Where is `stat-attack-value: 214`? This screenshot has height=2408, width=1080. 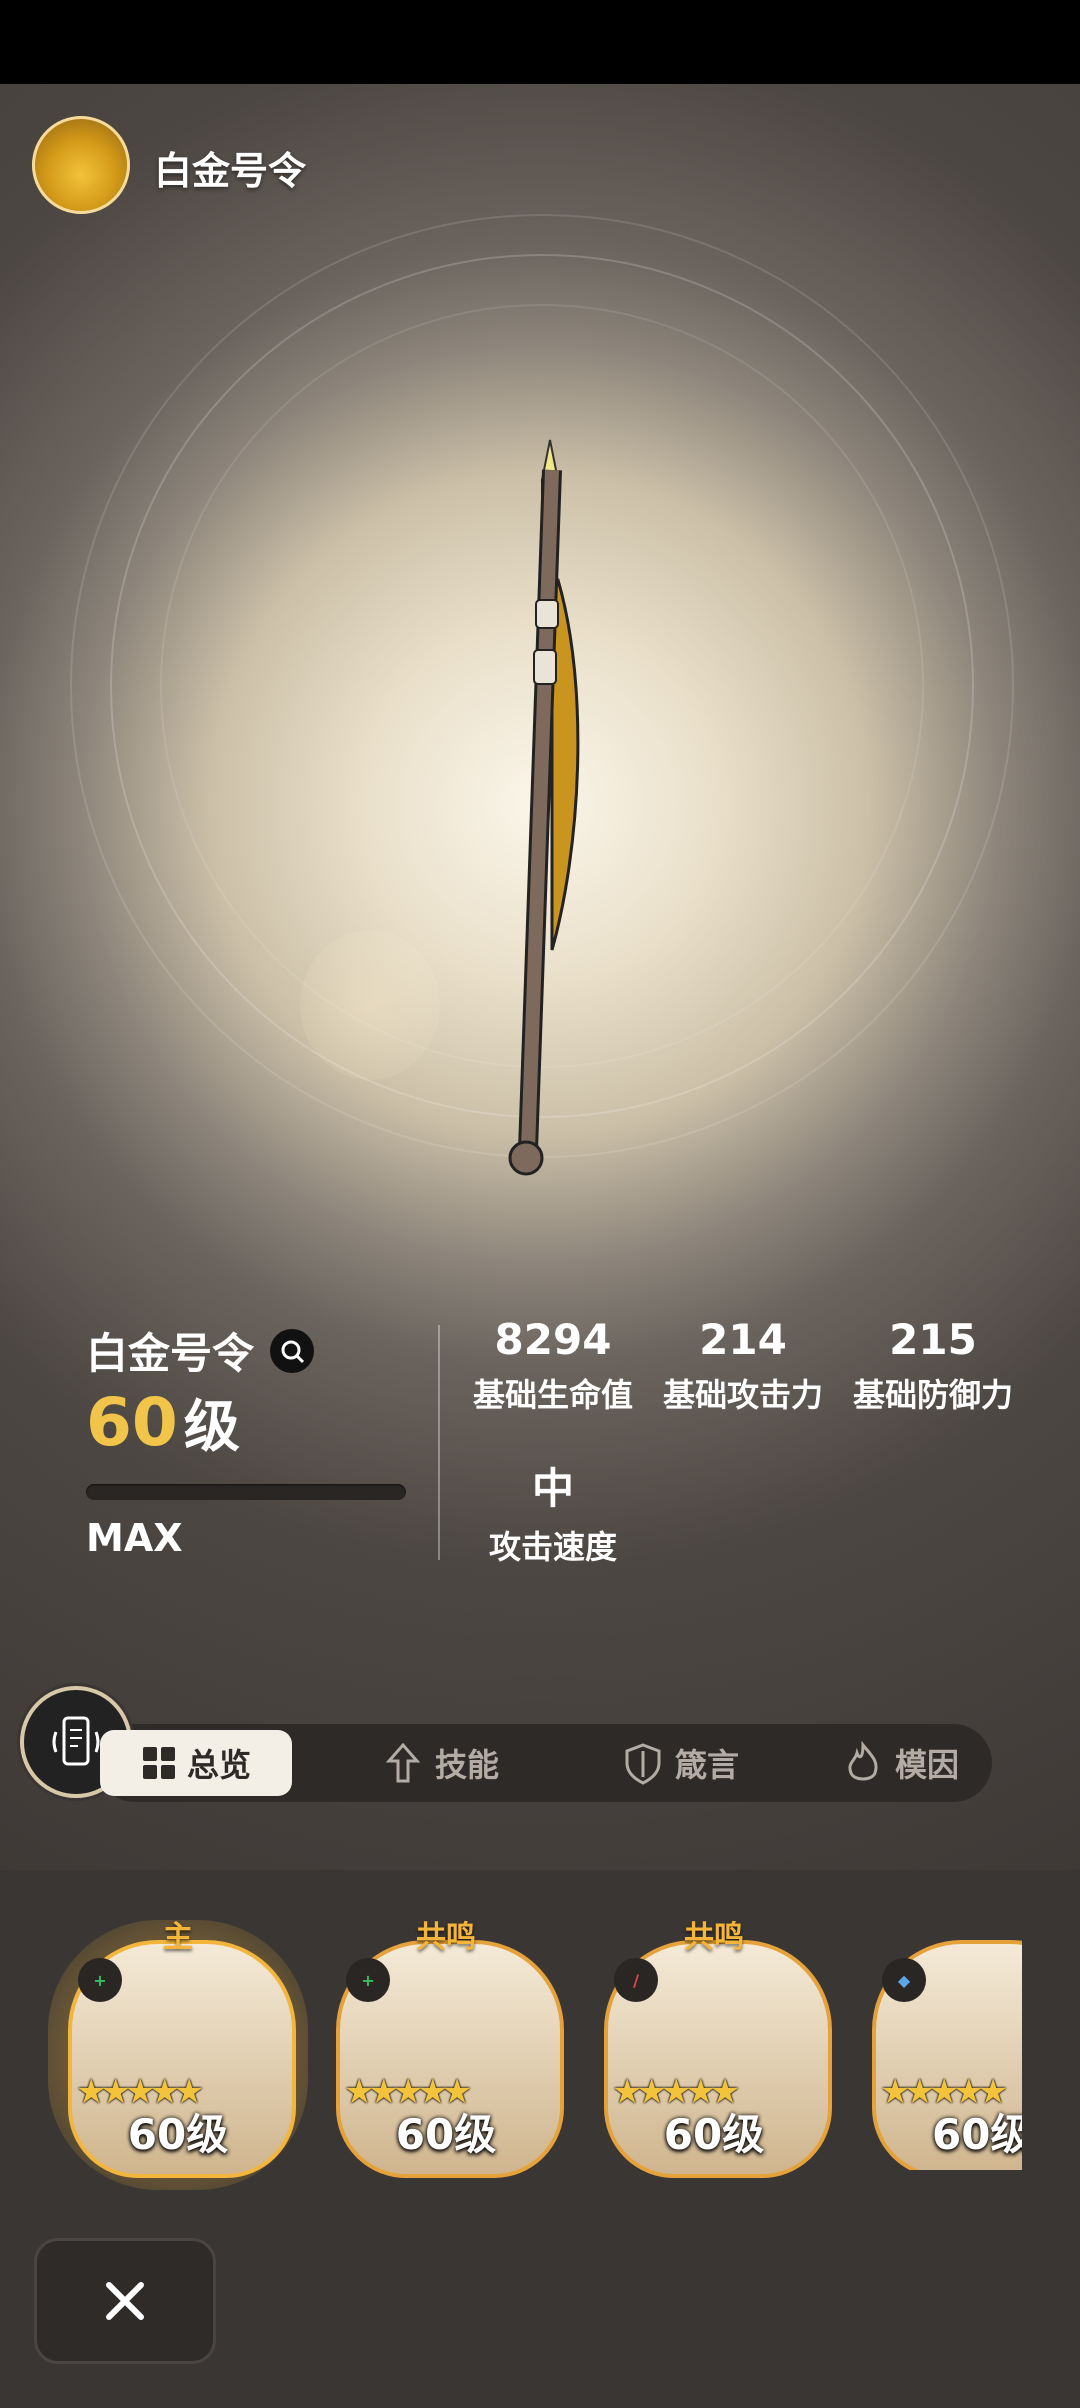 stat-attack-value: 214 is located at coordinates (743, 1339).